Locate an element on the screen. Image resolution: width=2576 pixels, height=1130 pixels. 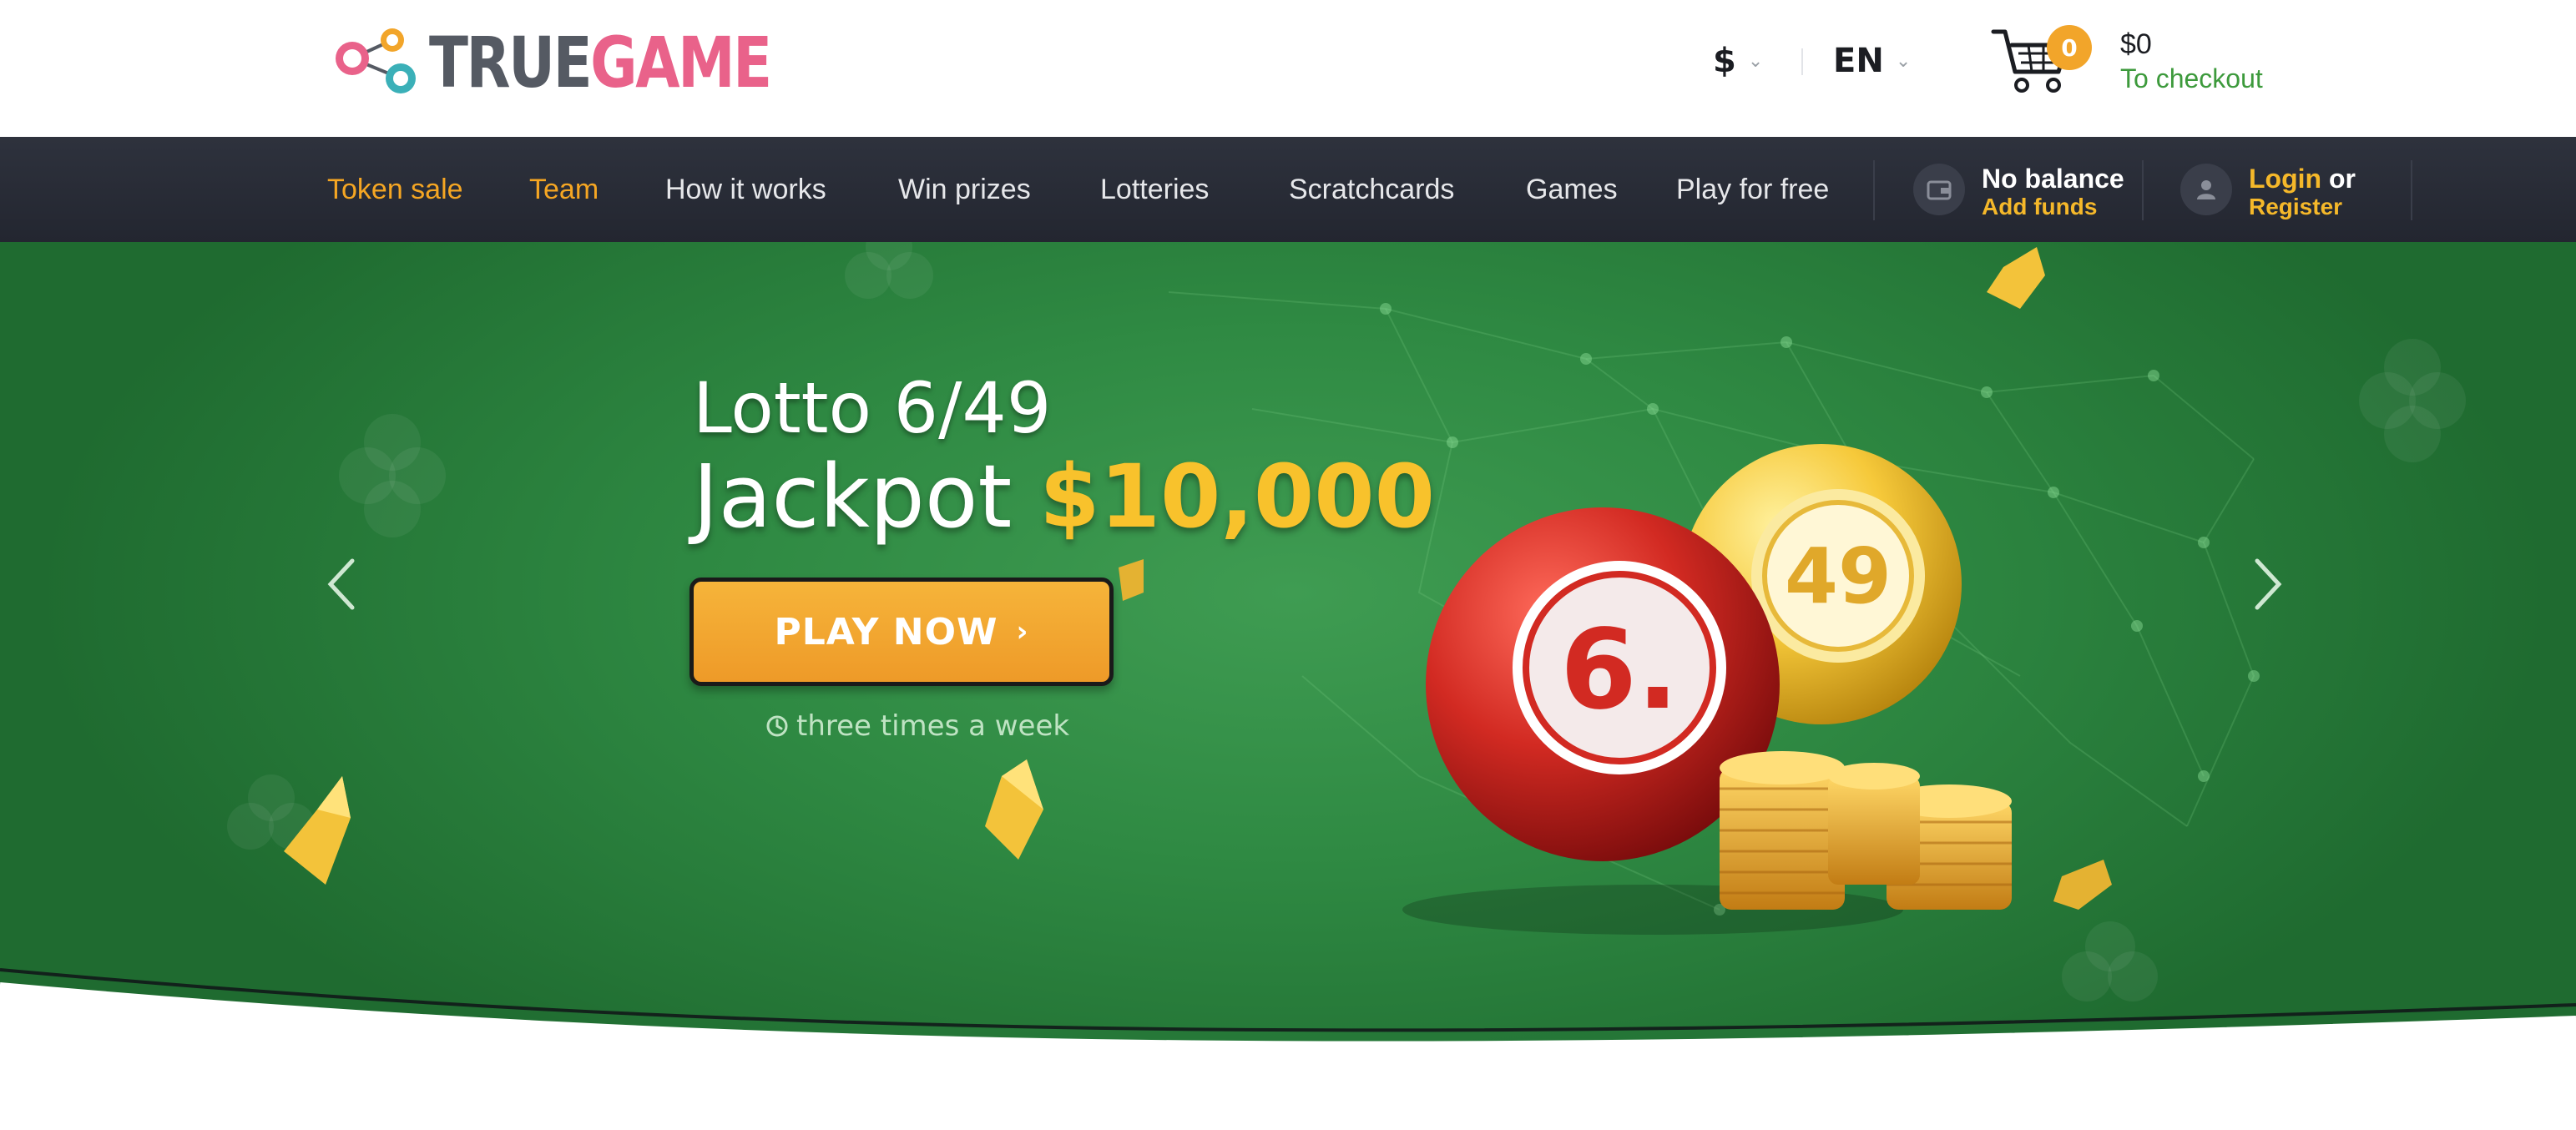
carousel-prev-button is located at coordinates (342, 584).